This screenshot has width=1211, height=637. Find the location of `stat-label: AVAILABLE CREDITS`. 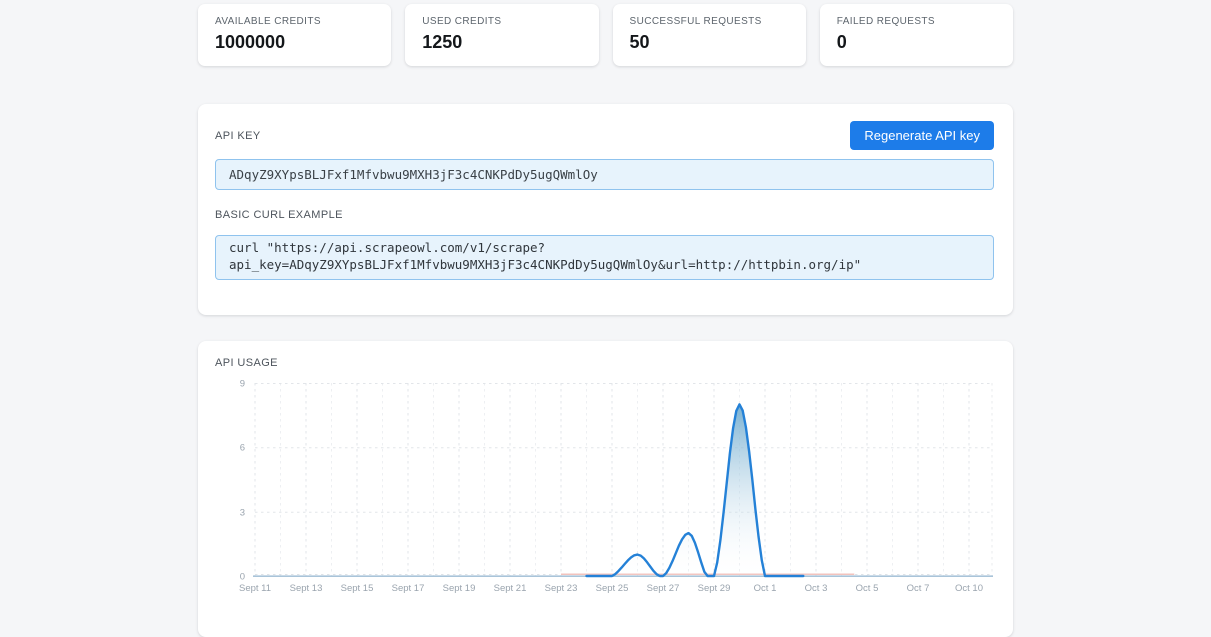

stat-label: AVAILABLE CREDITS is located at coordinates (268, 21).